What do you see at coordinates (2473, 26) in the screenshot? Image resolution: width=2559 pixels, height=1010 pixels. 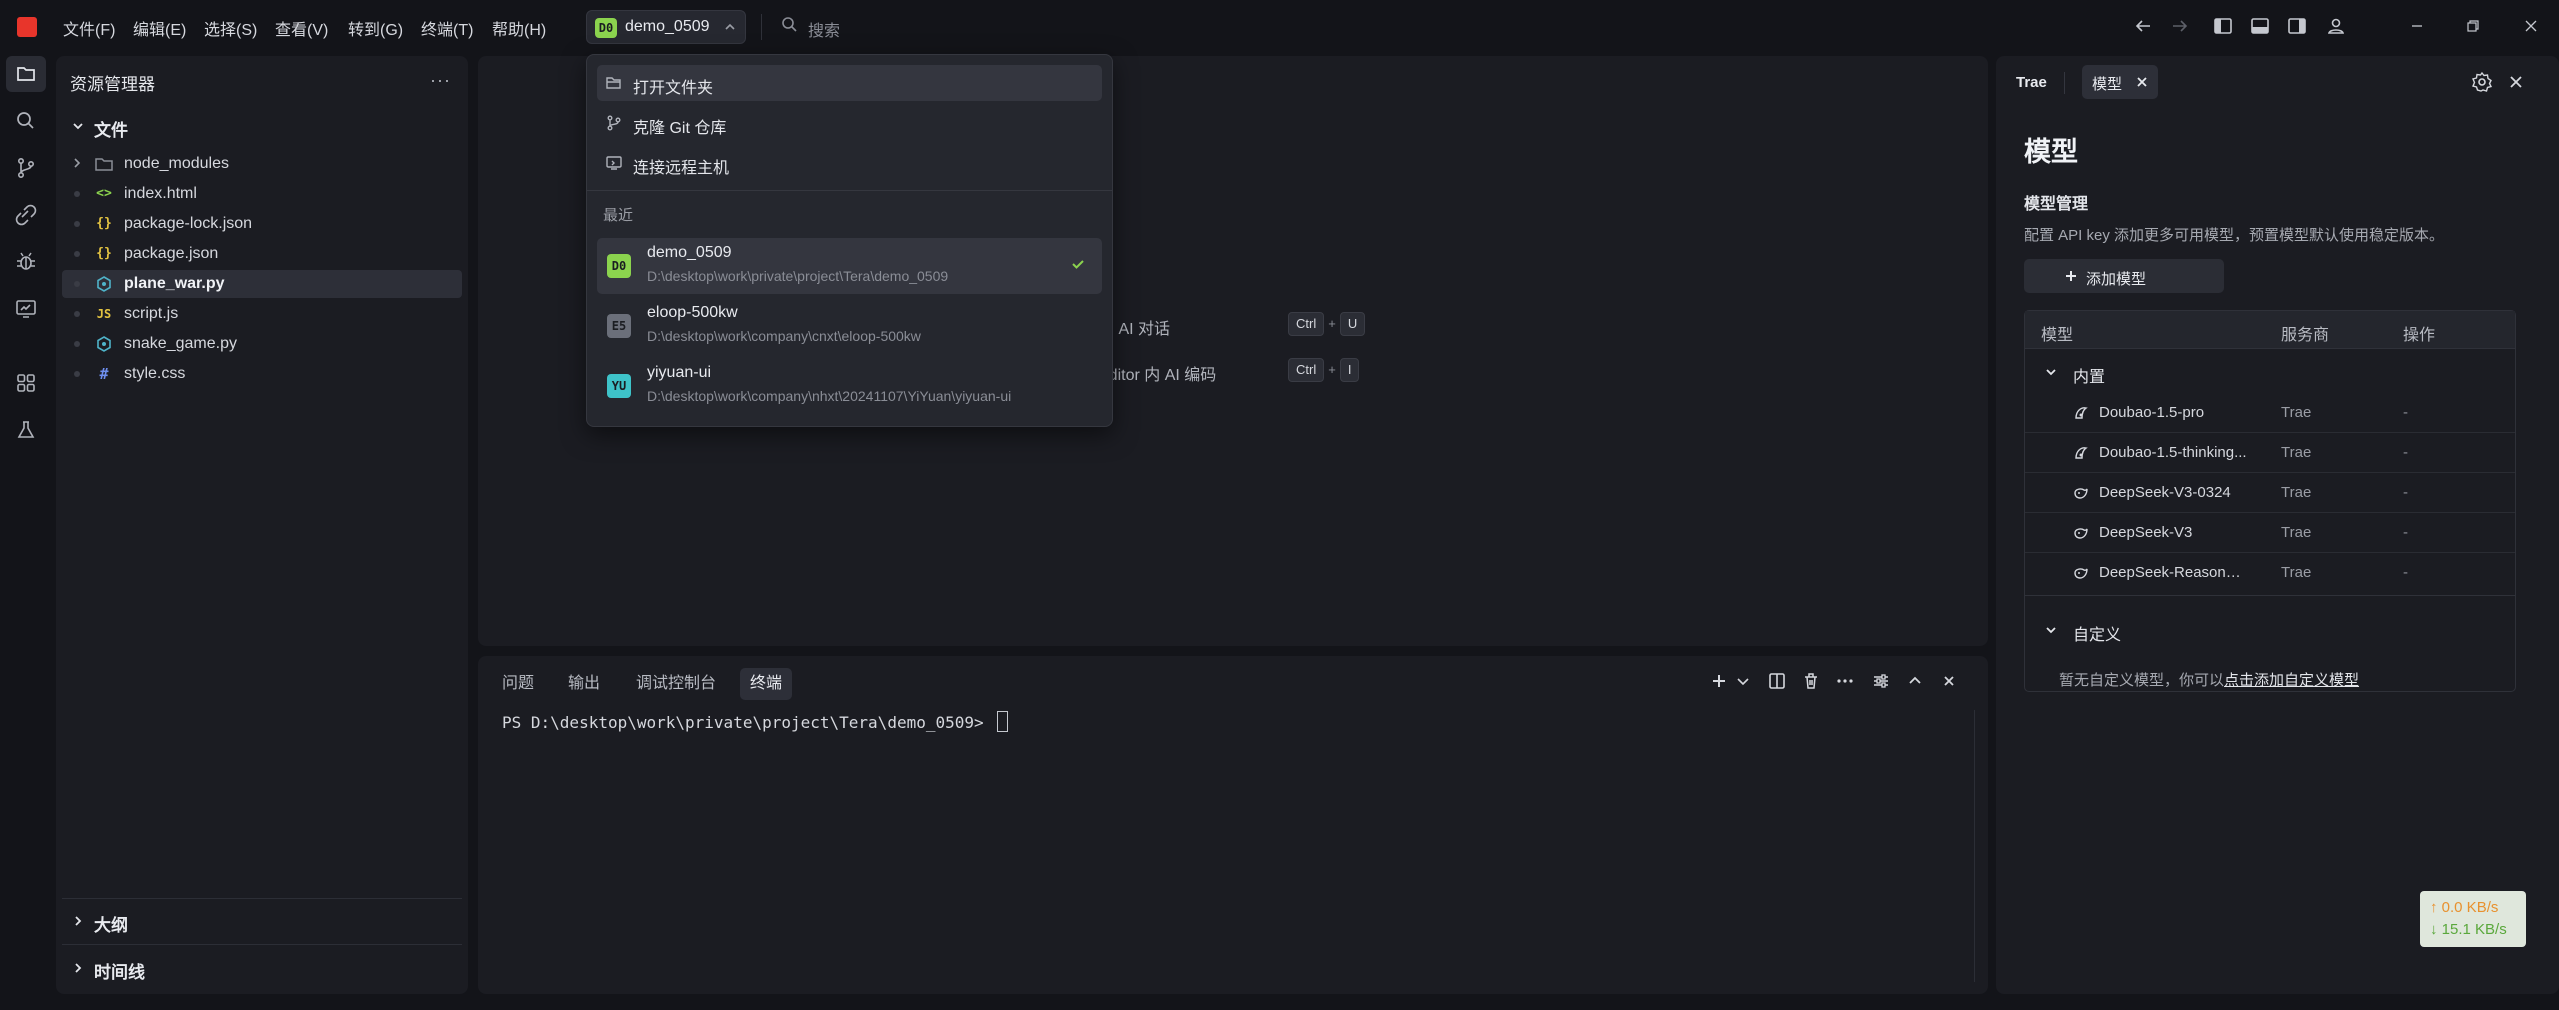 I see `restore-icon` at bounding box center [2473, 26].